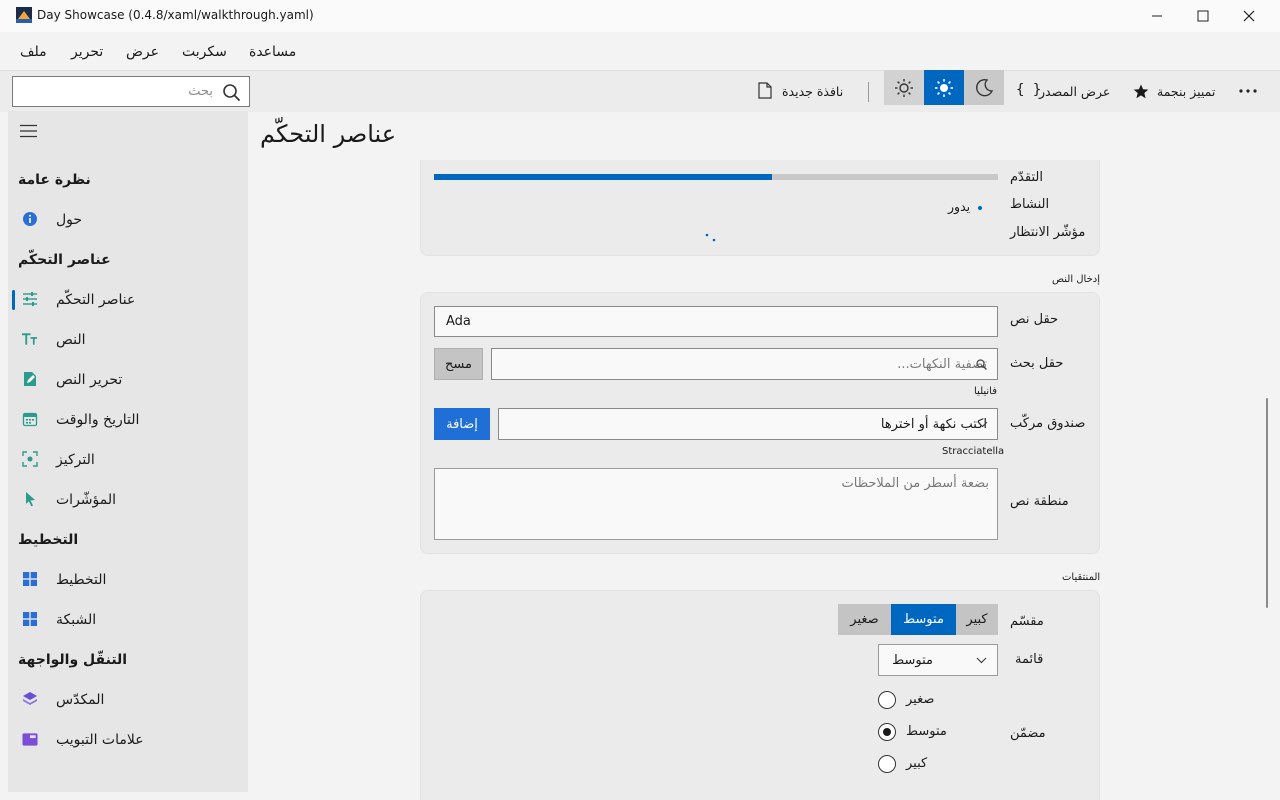 The height and width of the screenshot is (800, 1280). Describe the element at coordinates (30, 219) in the screenshot. I see `info-icon` at that location.